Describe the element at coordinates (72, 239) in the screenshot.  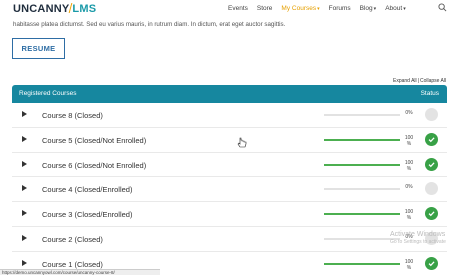
I see `course-title: Course 2 (Closed)` at that location.